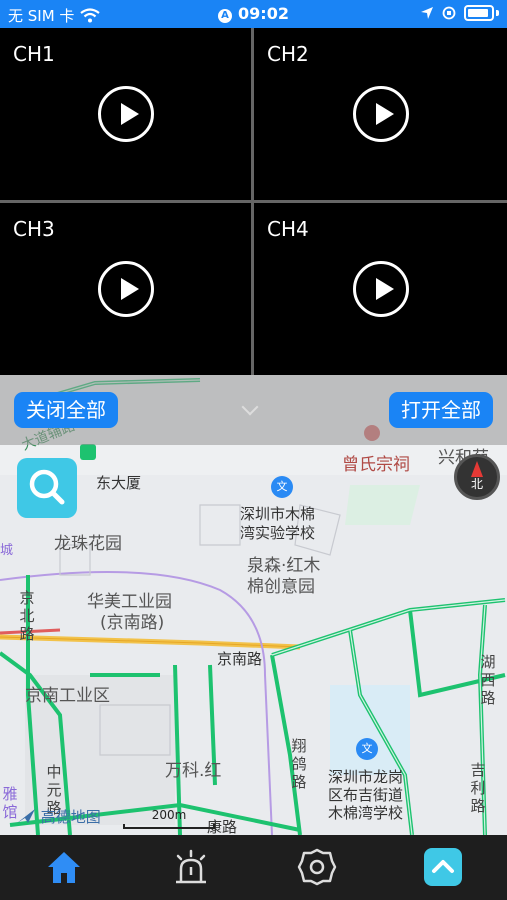 Image resolution: width=507 pixels, height=900 pixels. What do you see at coordinates (169, 815) in the screenshot?
I see `scale-label: 200m` at bounding box center [169, 815].